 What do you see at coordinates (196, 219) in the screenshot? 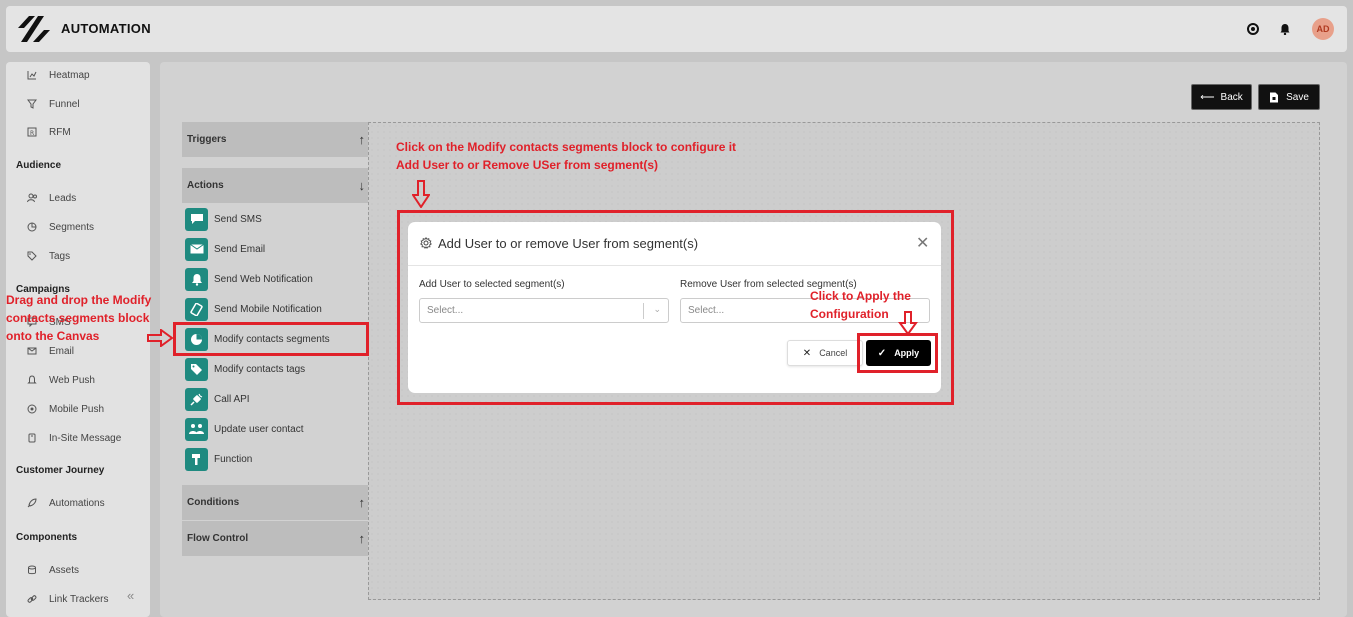
I see `sms-bubble-icon` at bounding box center [196, 219].